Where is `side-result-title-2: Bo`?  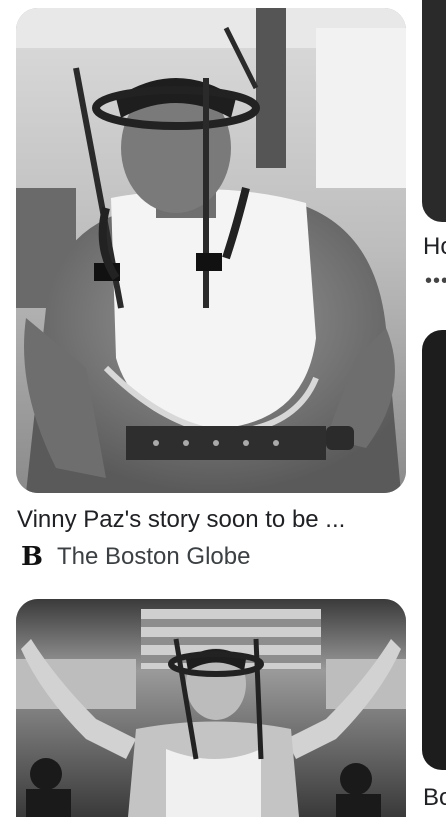
side-result-title-2: Bo is located at coordinates (434, 798).